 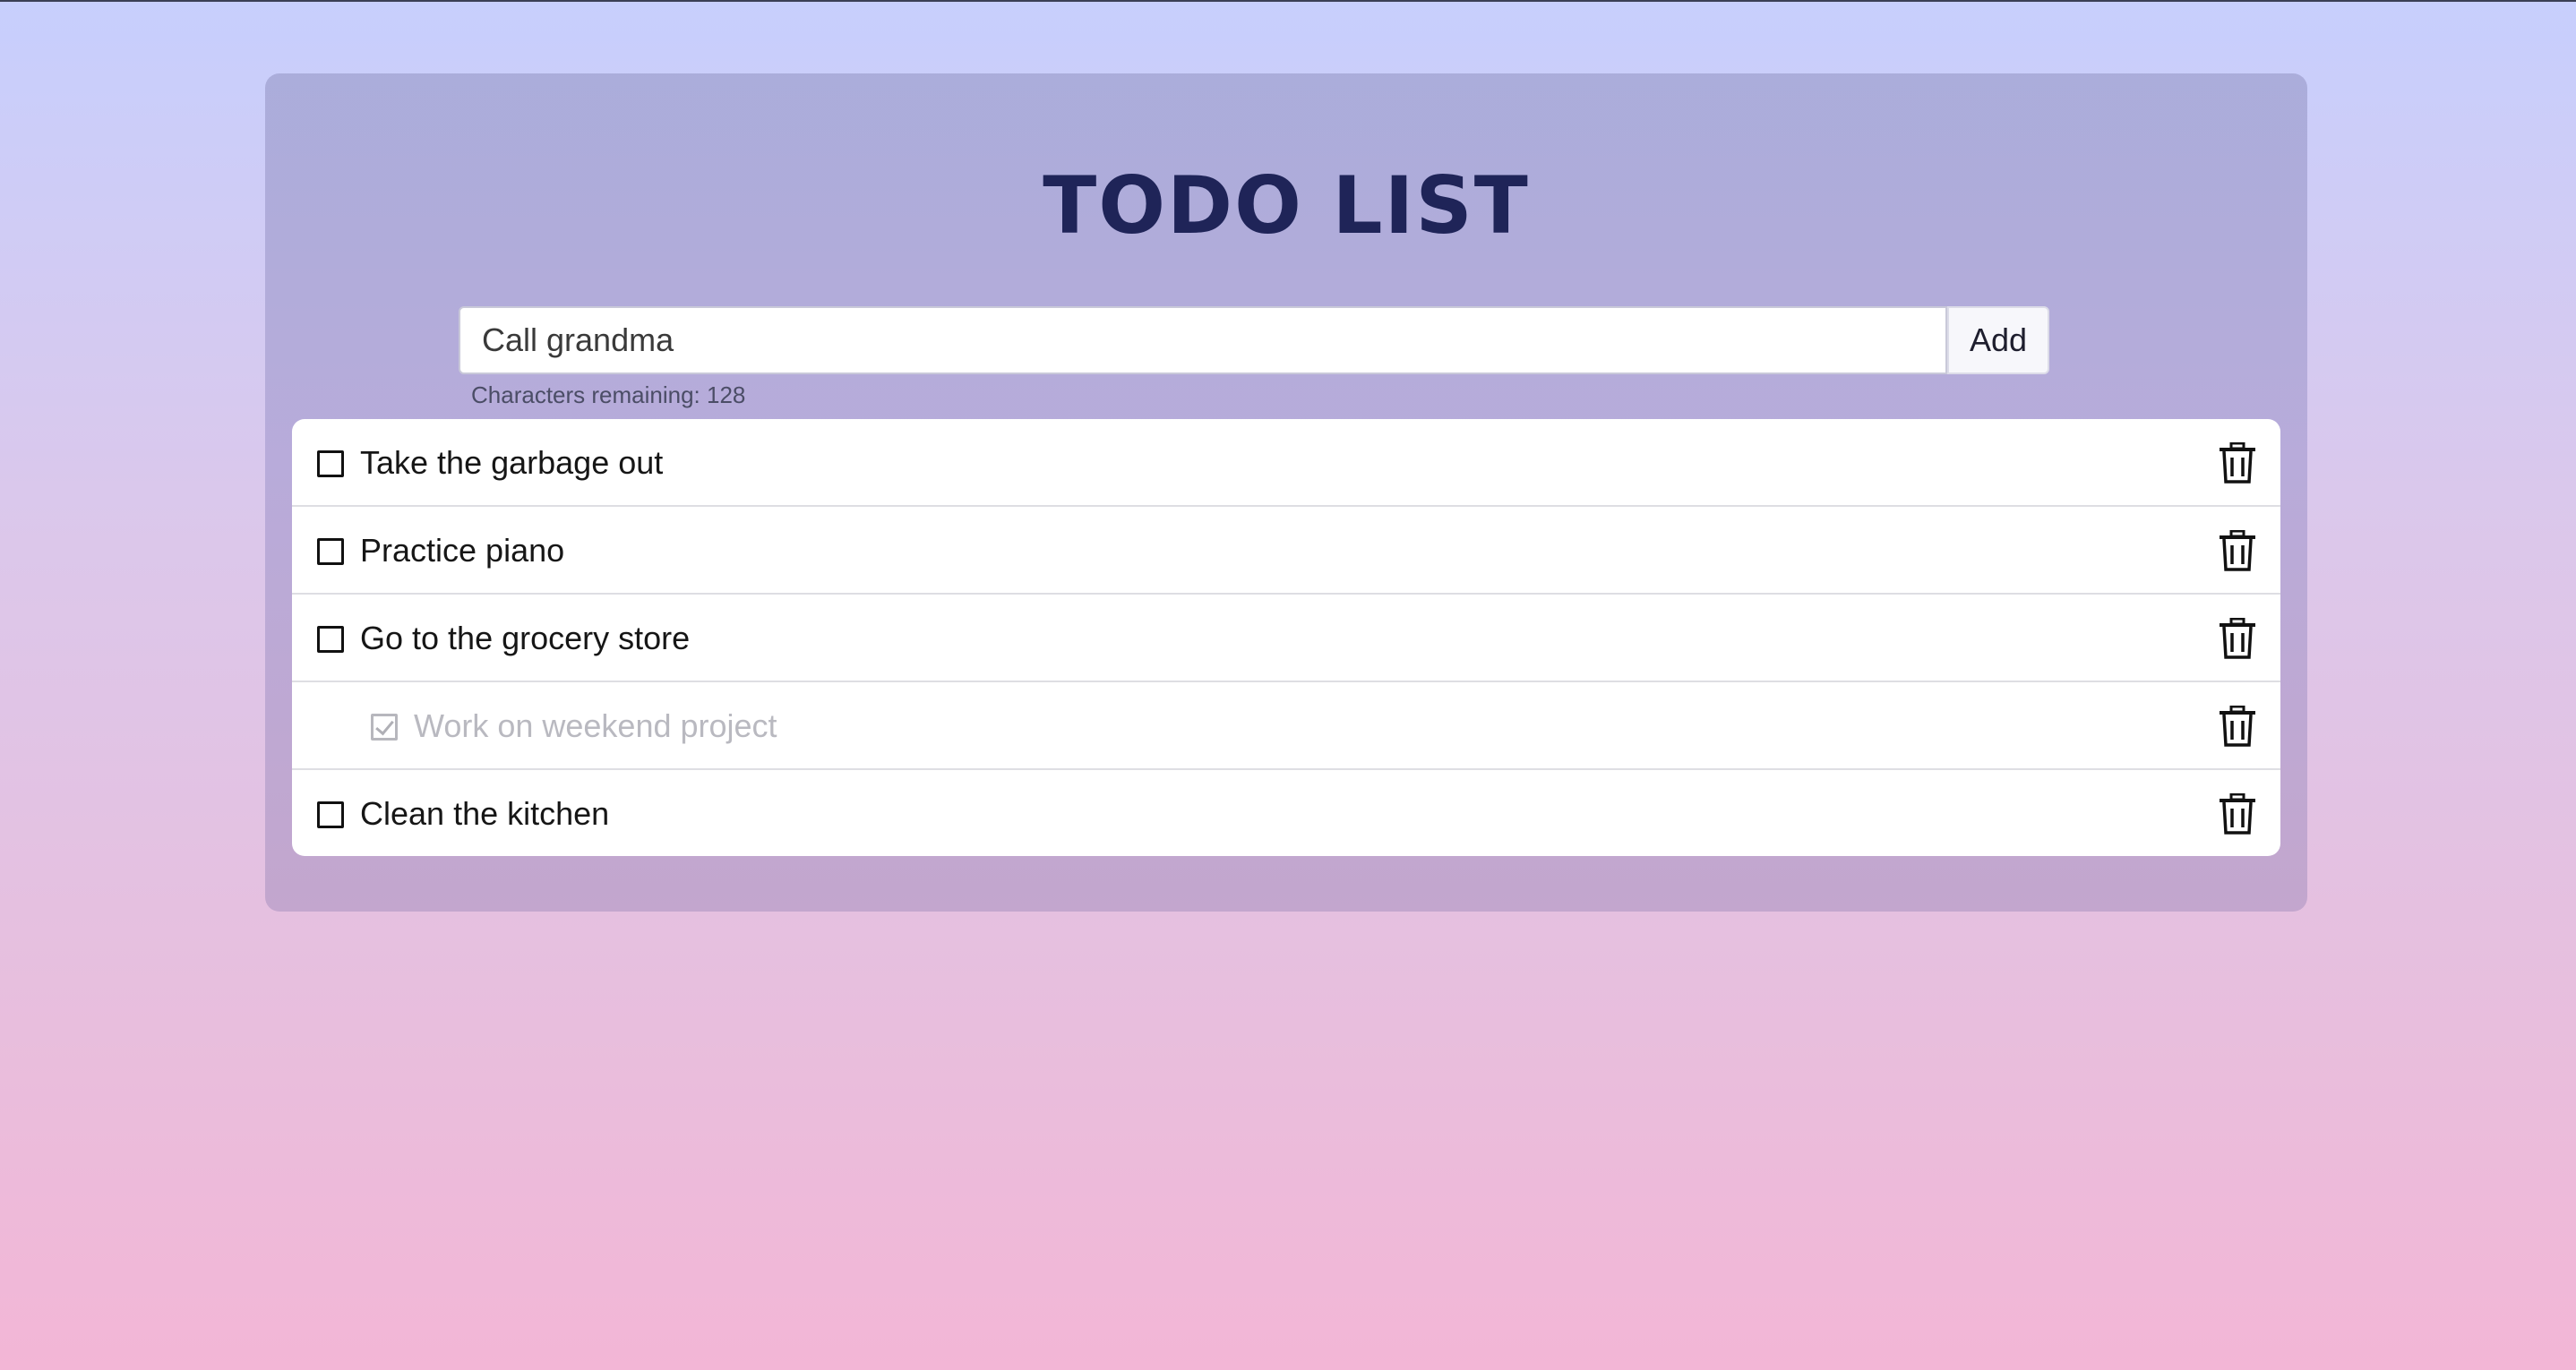 I want to click on todo-input, so click(x=1203, y=340).